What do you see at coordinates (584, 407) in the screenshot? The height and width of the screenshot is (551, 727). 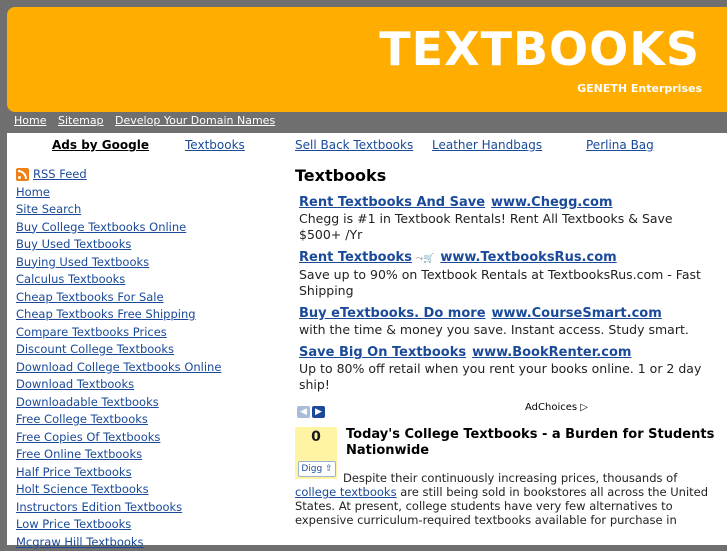 I see `adchoices-icon: ▷` at bounding box center [584, 407].